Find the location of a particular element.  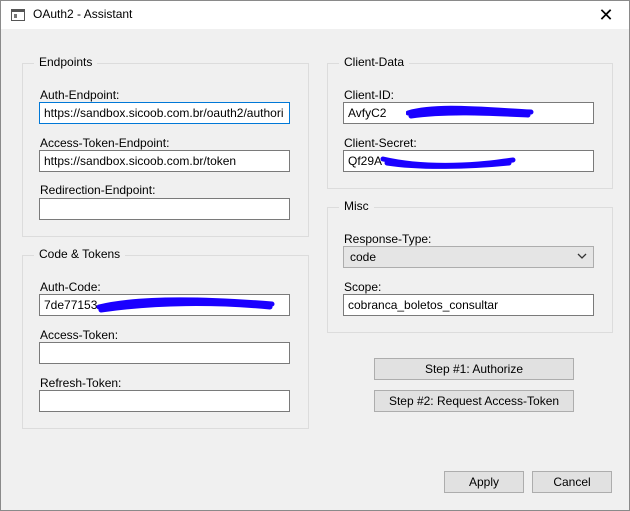

close-button: ✕ is located at coordinates (606, 15).